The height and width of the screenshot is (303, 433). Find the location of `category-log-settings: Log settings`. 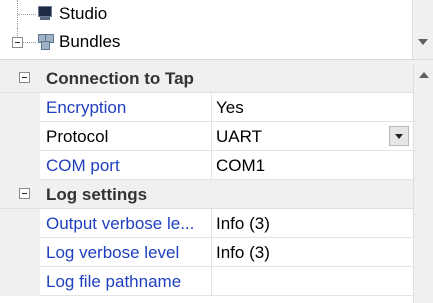

category-log-settings: Log settings is located at coordinates (206, 194).